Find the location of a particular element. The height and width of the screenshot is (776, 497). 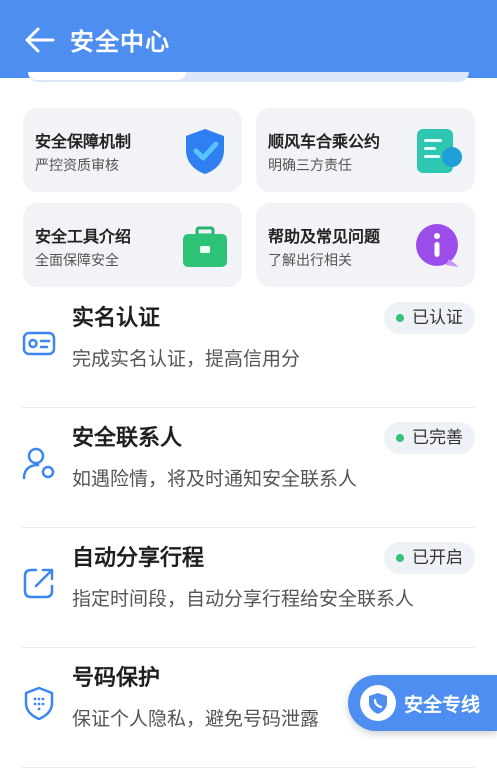

card-carpool-convention: 顺风车合乘公约 明确三方责任 is located at coordinates (365, 150).